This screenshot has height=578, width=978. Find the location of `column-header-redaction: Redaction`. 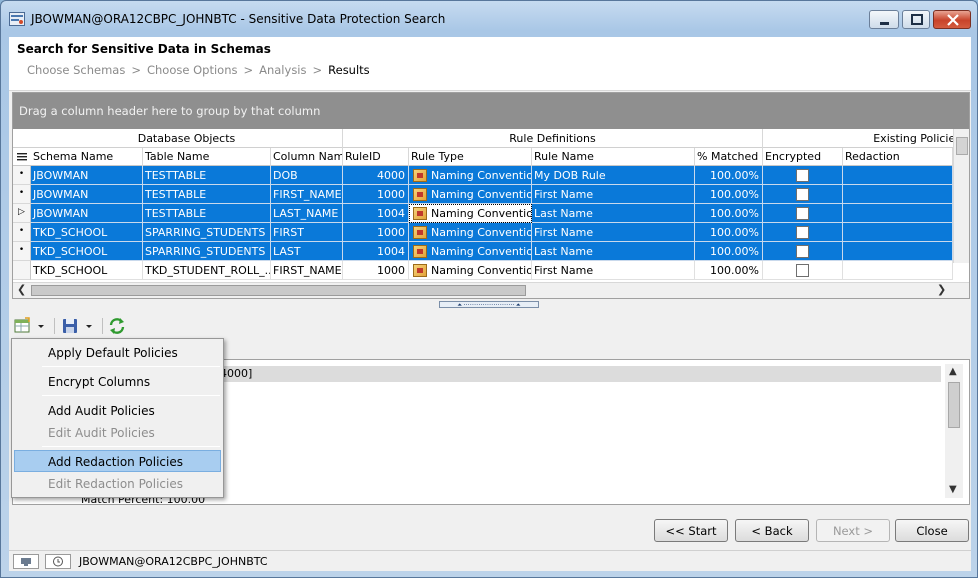

column-header-redaction: Redaction is located at coordinates (898, 157).